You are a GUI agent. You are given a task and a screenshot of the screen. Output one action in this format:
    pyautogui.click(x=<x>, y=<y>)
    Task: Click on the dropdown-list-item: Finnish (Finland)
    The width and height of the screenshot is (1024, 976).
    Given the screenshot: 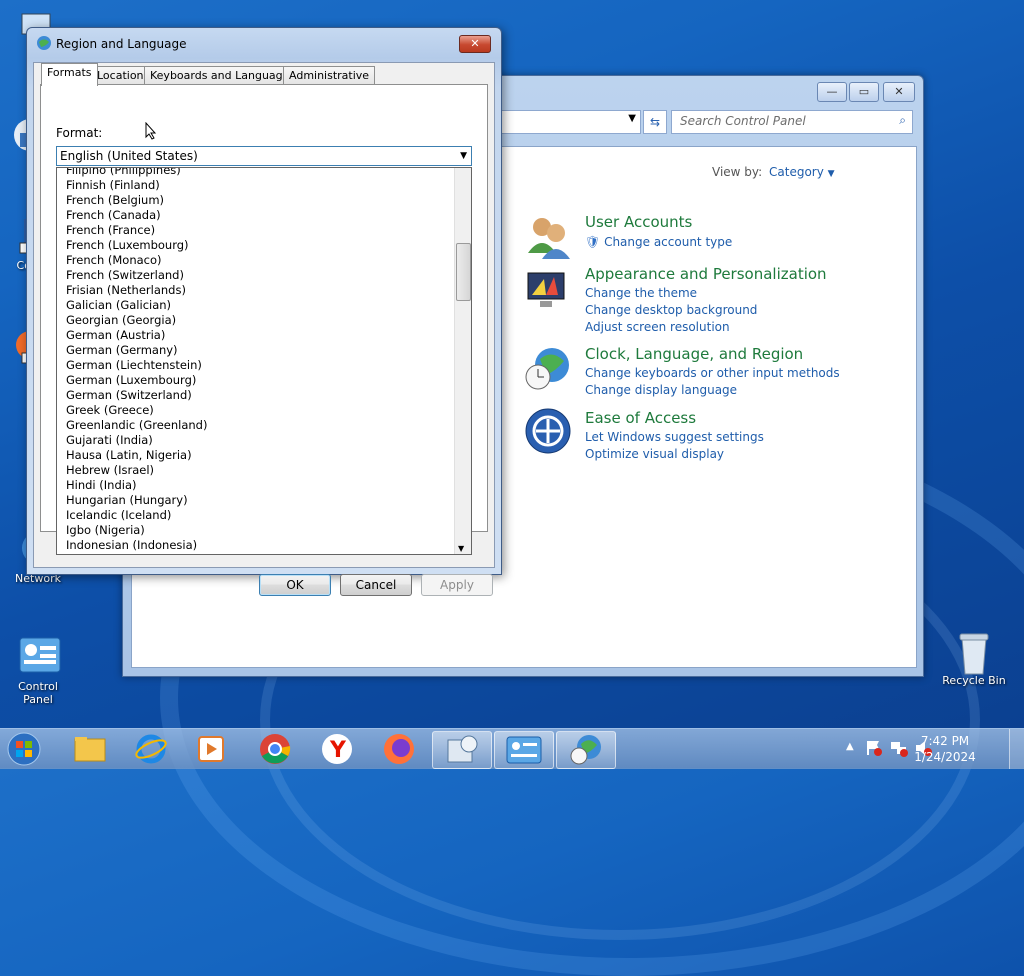 What is the action you would take?
    pyautogui.click(x=264, y=185)
    